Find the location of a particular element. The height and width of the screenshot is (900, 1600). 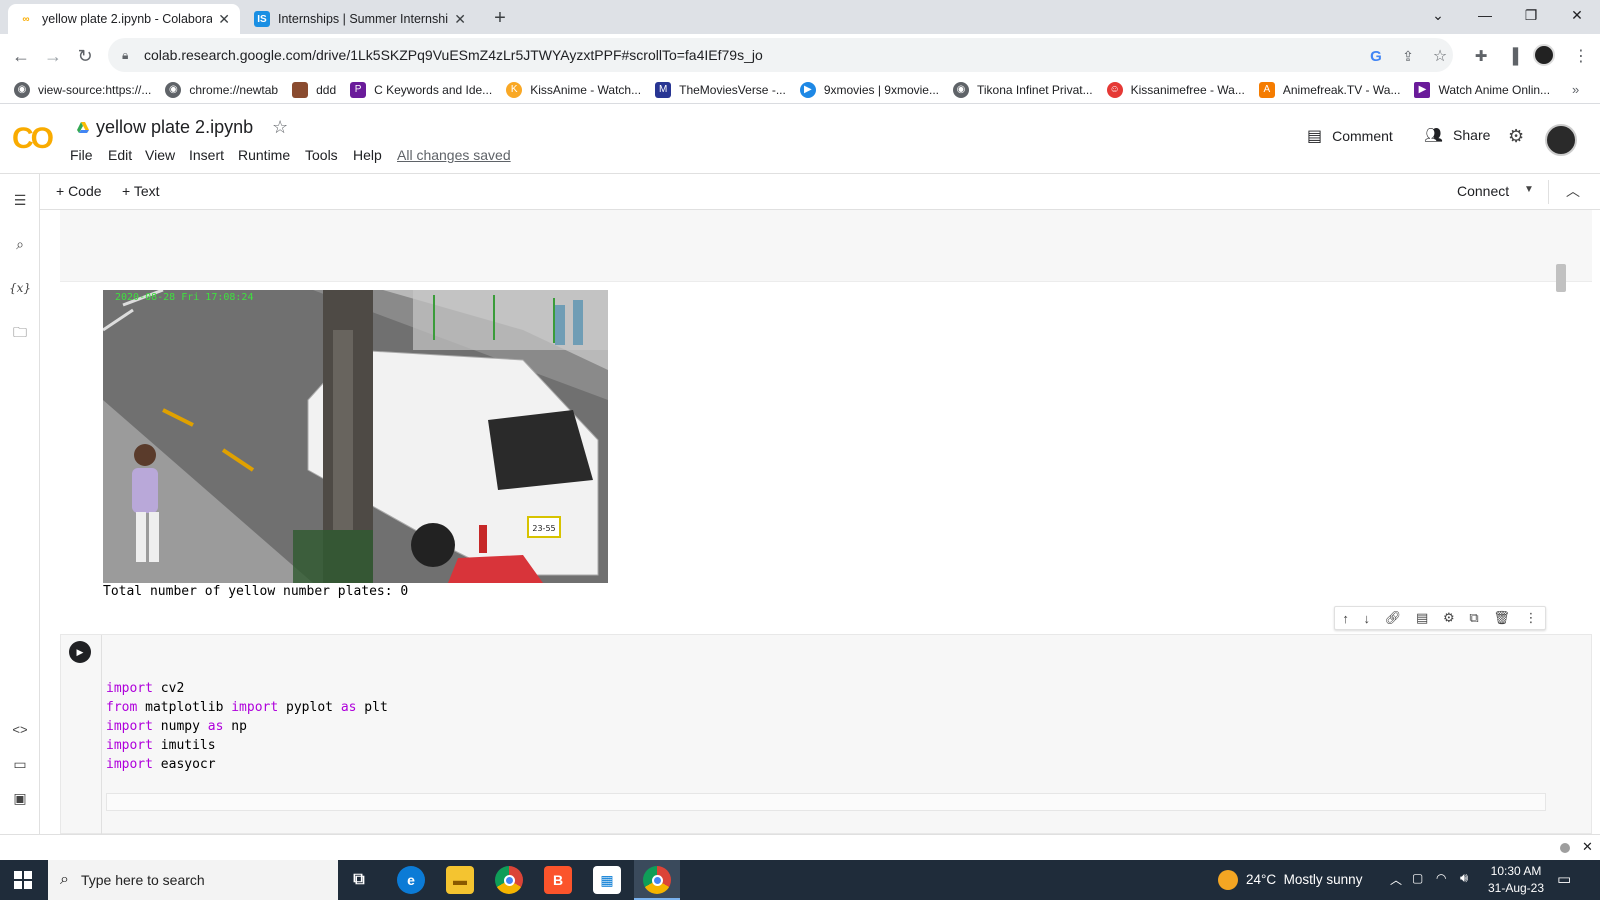

restore-button: ❐ is located at coordinates (1531, 15).